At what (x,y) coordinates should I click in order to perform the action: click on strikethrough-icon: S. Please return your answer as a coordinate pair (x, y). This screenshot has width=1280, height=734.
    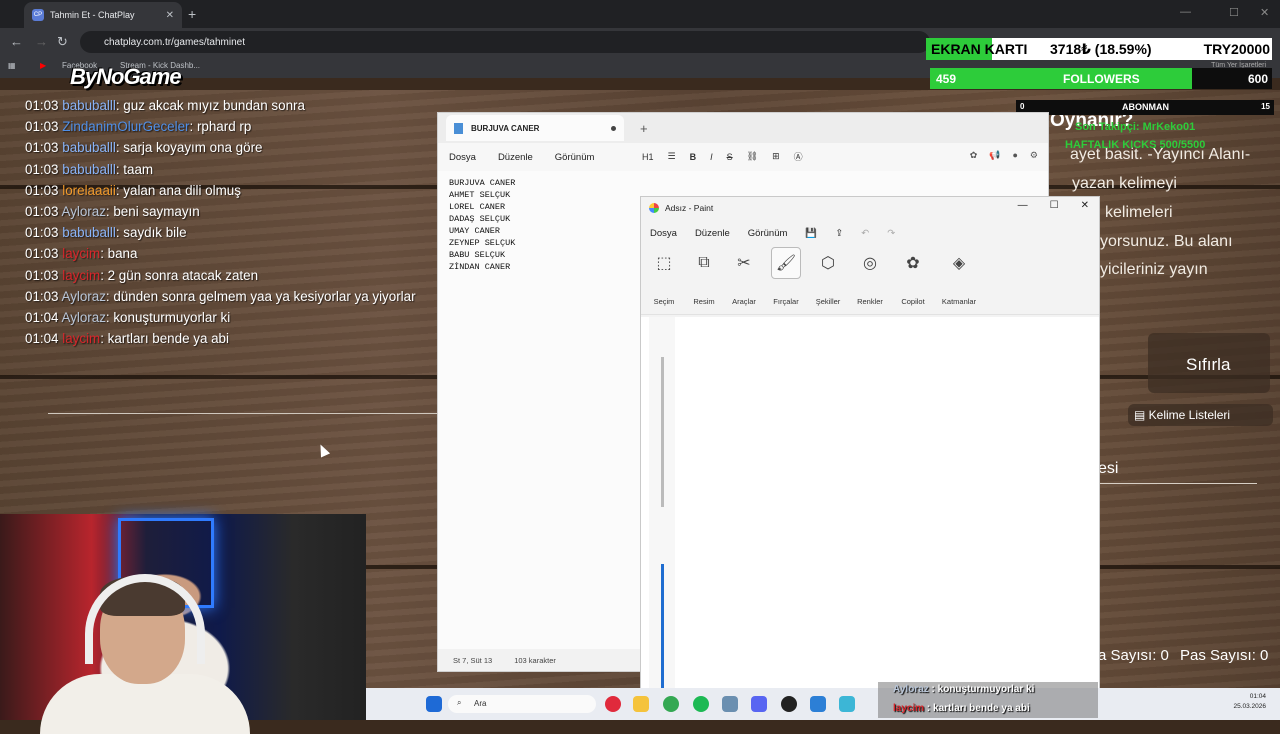
    Looking at the image, I should click on (730, 157).